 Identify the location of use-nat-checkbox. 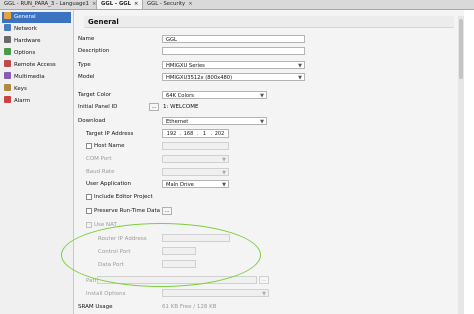
(89, 225).